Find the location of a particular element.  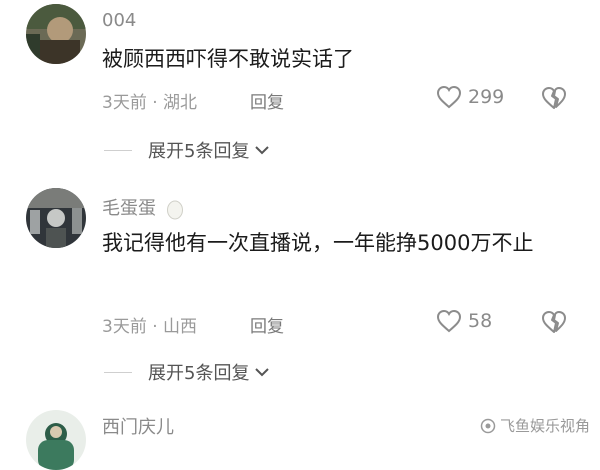

camera-shutter-icon is located at coordinates (488, 425).